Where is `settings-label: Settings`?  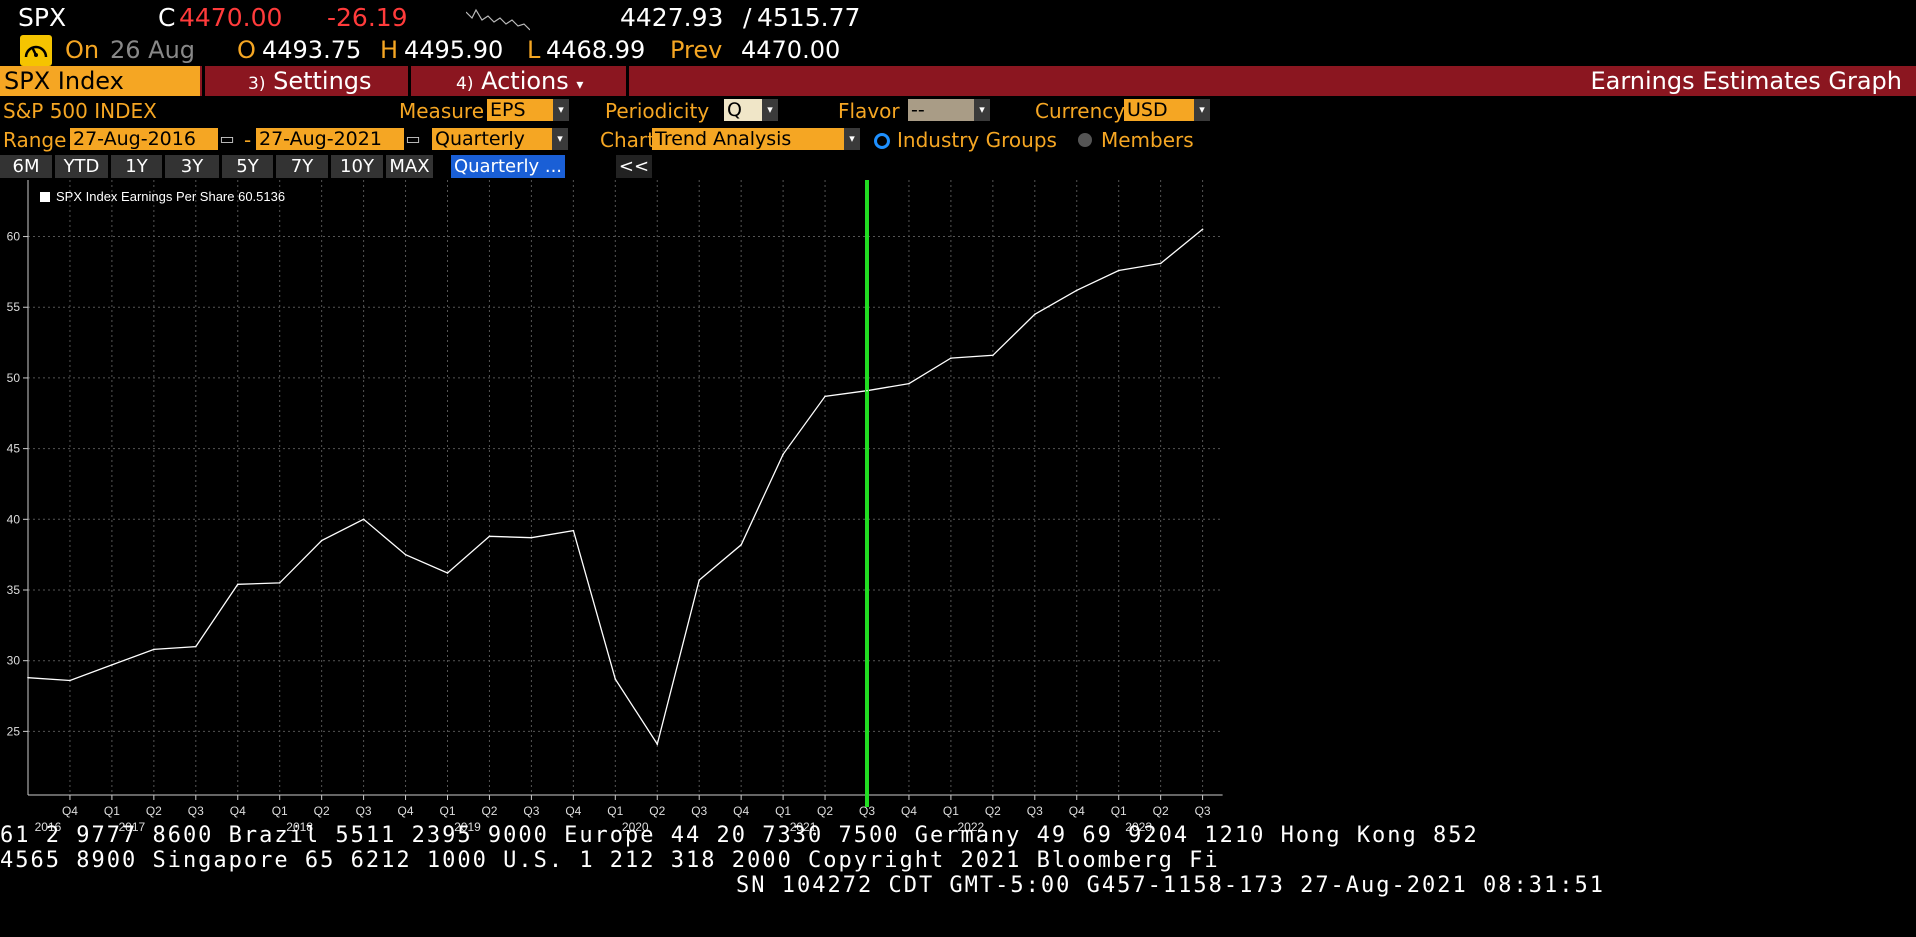 settings-label: Settings is located at coordinates (322, 81).